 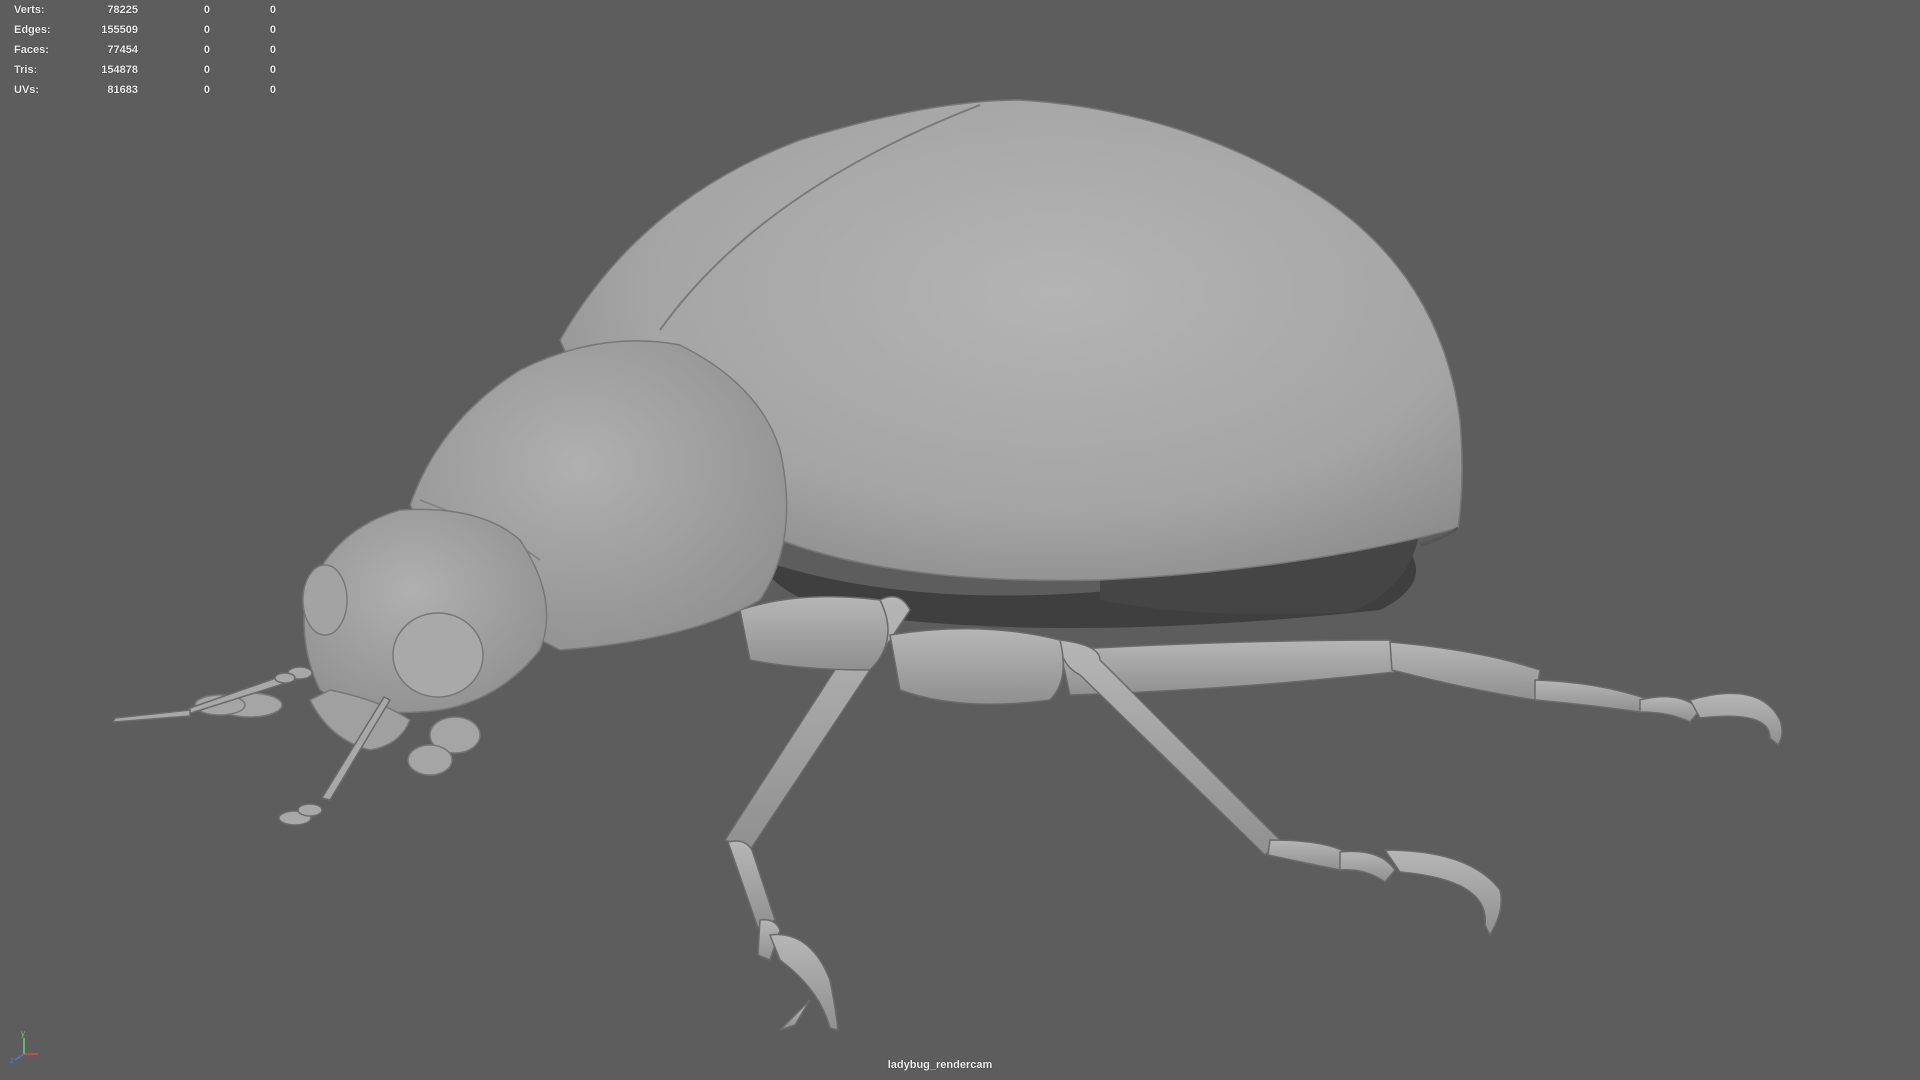 What do you see at coordinates (940, 1065) in the screenshot?
I see `camera-name-label: ladybug_rendercam` at bounding box center [940, 1065].